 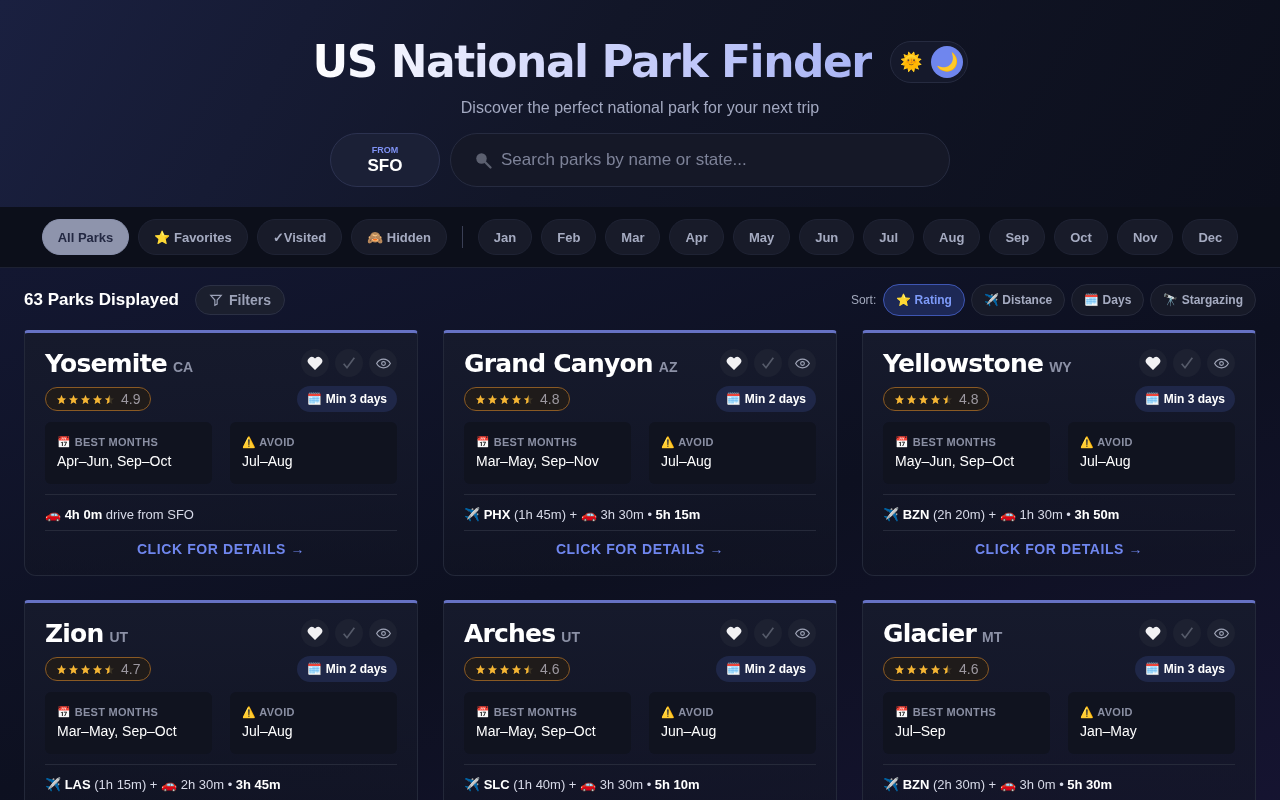 What do you see at coordinates (928, 61) in the screenshot?
I see `theme-toggle: 🌞 🌙` at bounding box center [928, 61].